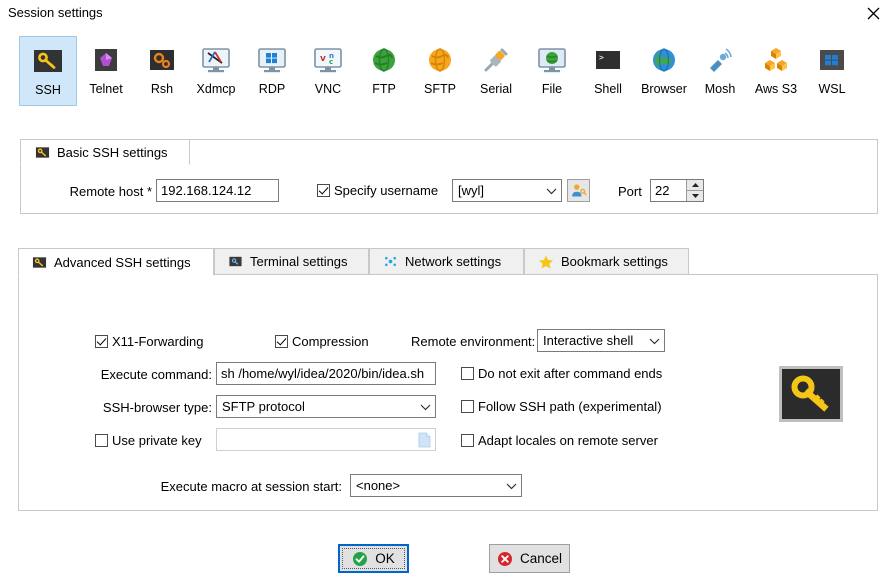 The height and width of the screenshot is (585, 896). What do you see at coordinates (496, 60) in the screenshot?
I see `serial-plug-icon` at bounding box center [496, 60].